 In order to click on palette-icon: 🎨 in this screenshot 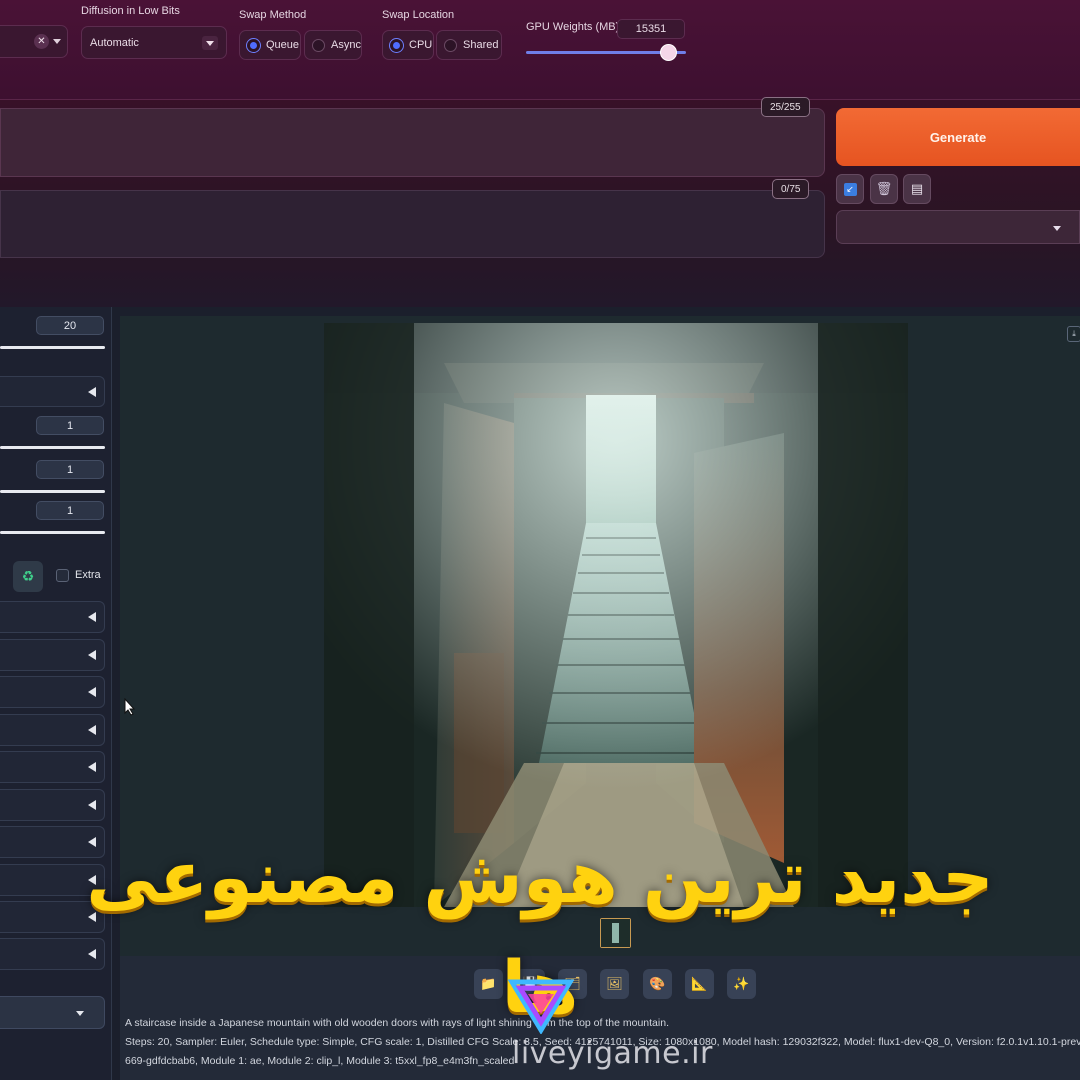, I will do `click(657, 984)`.